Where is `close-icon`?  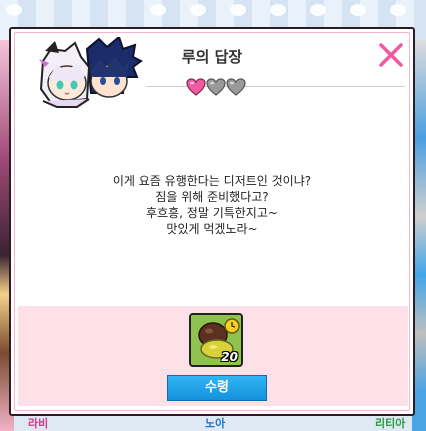
close-icon is located at coordinates (391, 55).